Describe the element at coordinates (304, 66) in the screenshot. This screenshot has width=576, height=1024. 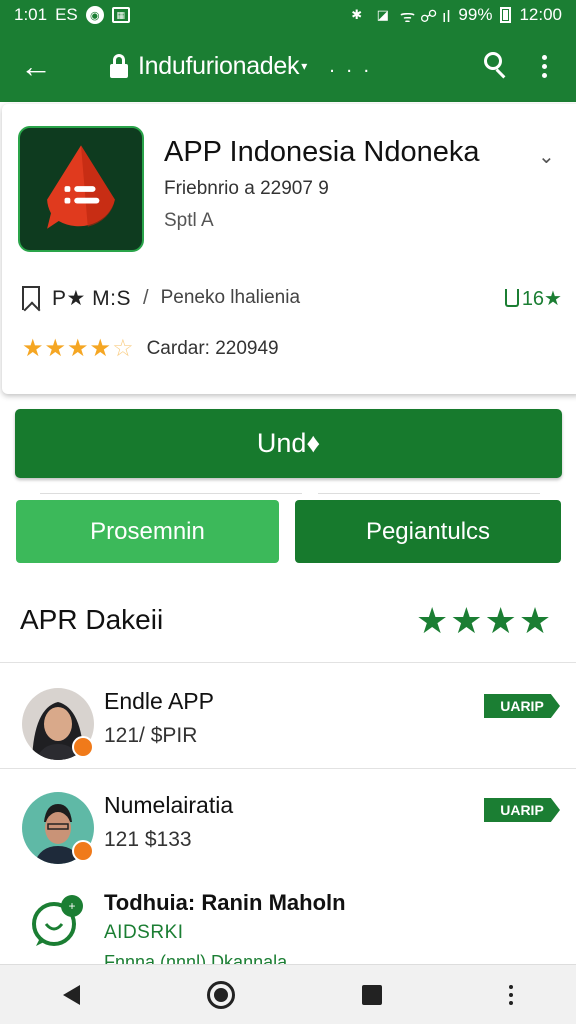
I see `title-caret-icon: ▾` at that location.